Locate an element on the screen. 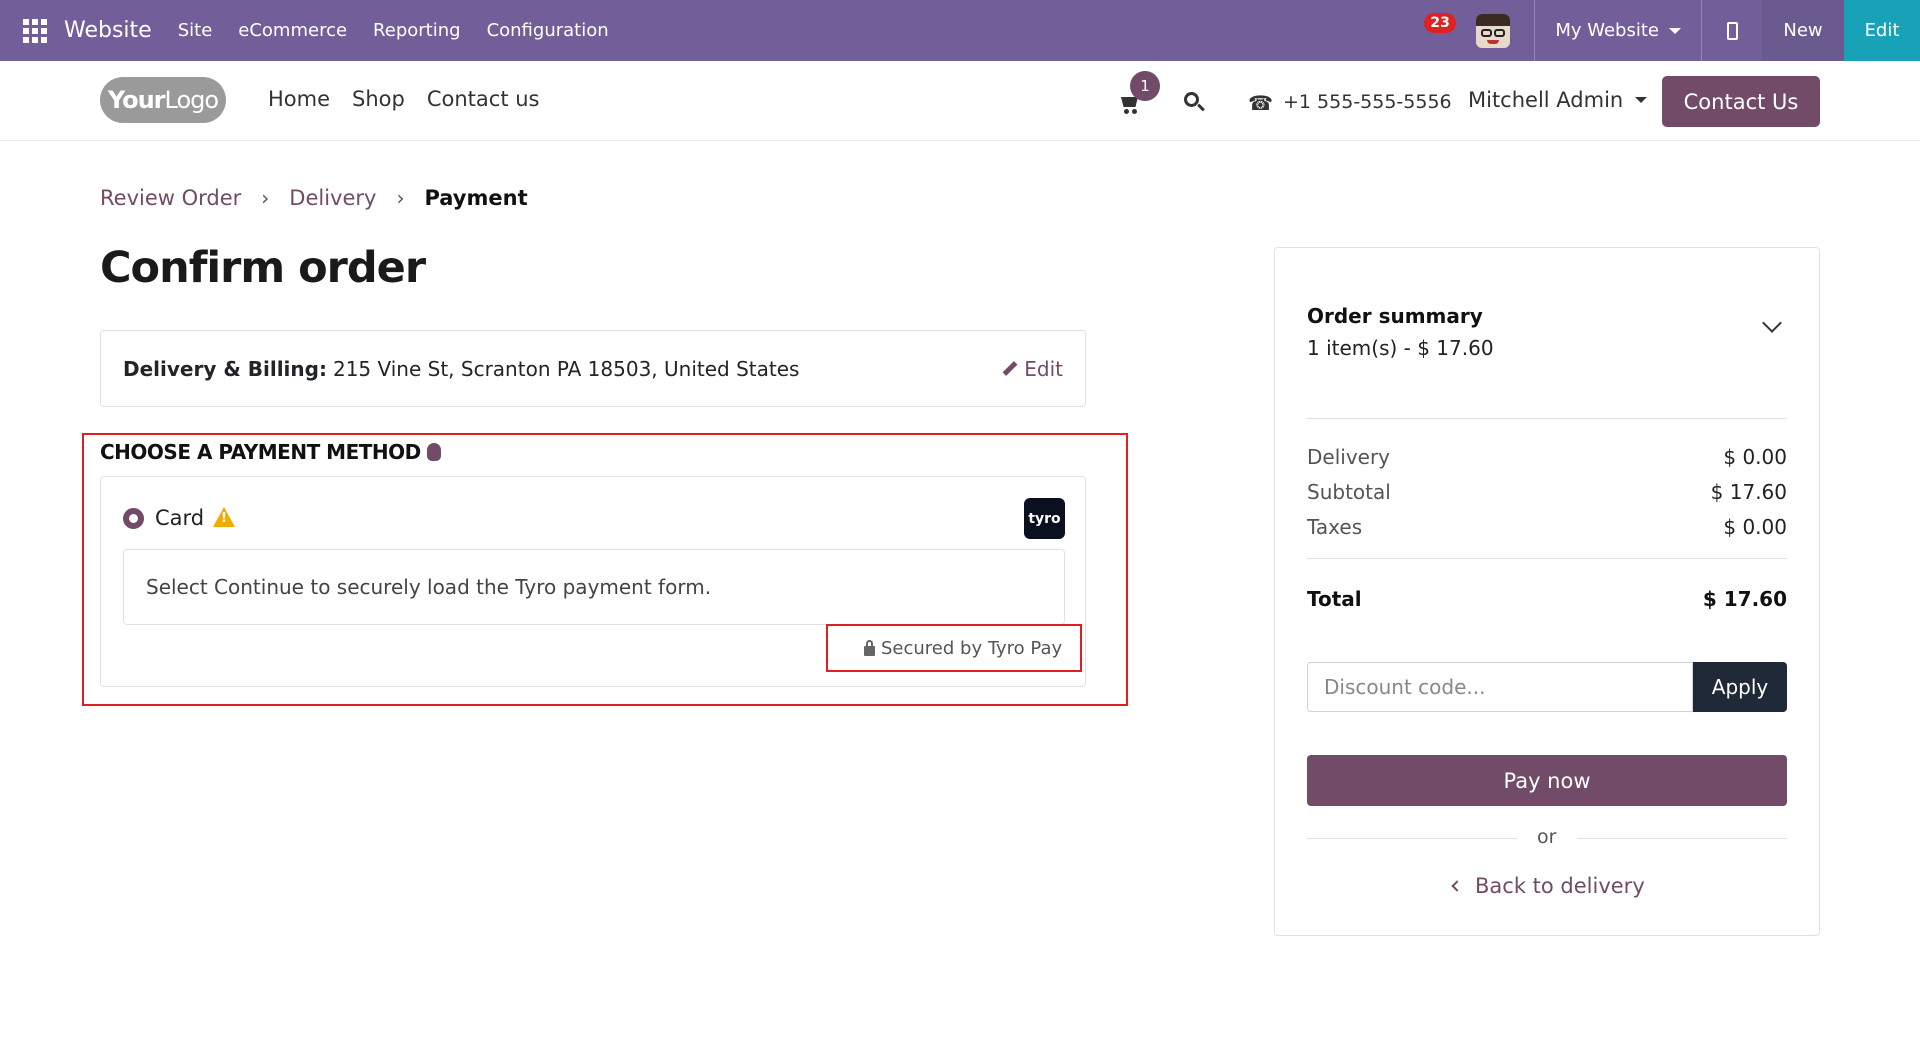  summary-row-label: Subtotal is located at coordinates (1349, 492).